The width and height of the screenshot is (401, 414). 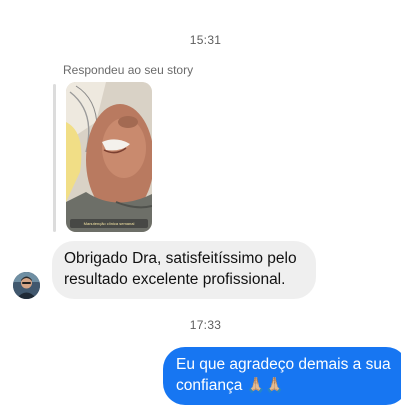 I want to click on timestamp: 15:31, so click(x=205, y=40).